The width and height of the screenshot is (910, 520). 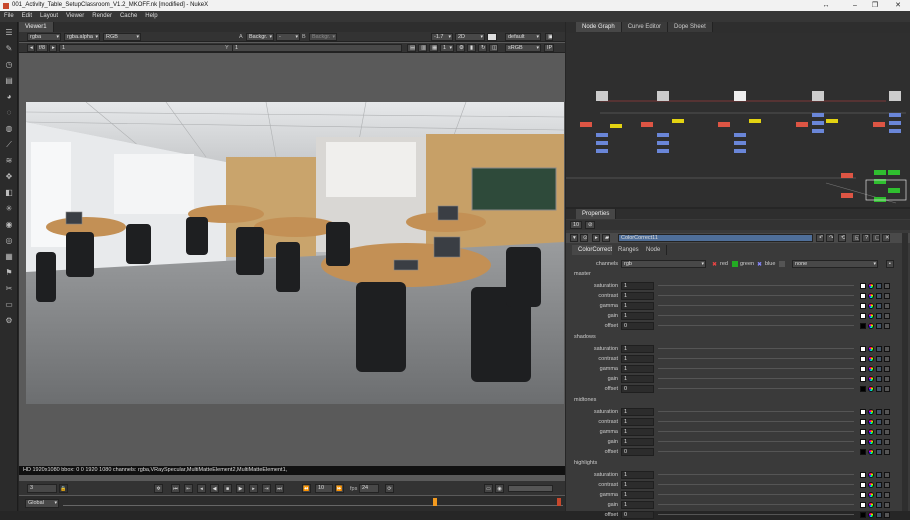 I want to click on redo-icon: ↷, so click(x=830, y=238).